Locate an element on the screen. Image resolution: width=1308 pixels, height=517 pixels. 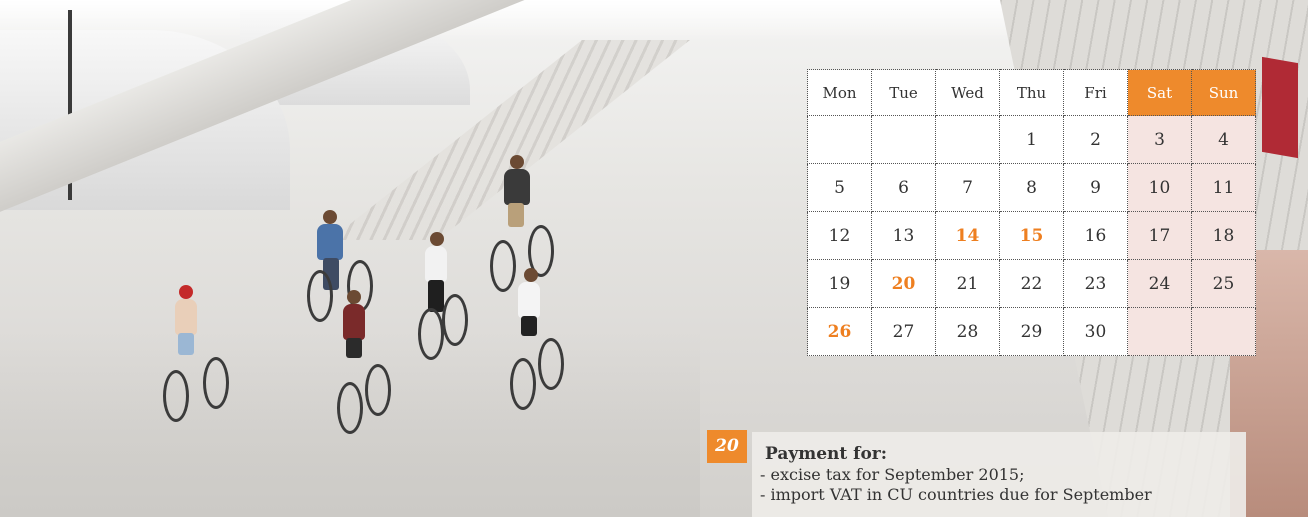
weekday-header-row: Mon Tue Wed Thu Fri Sat Sun is located at coordinates (1031, 92).